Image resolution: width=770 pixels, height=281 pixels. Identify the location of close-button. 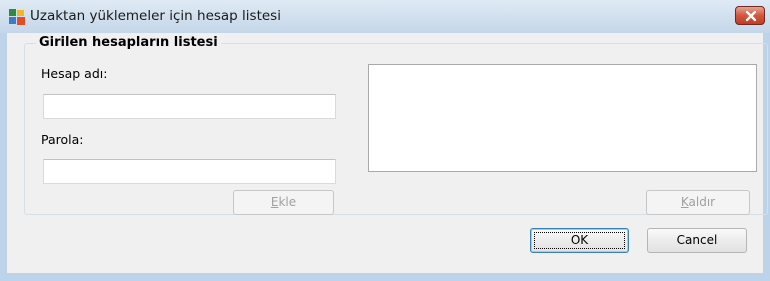
(750, 15).